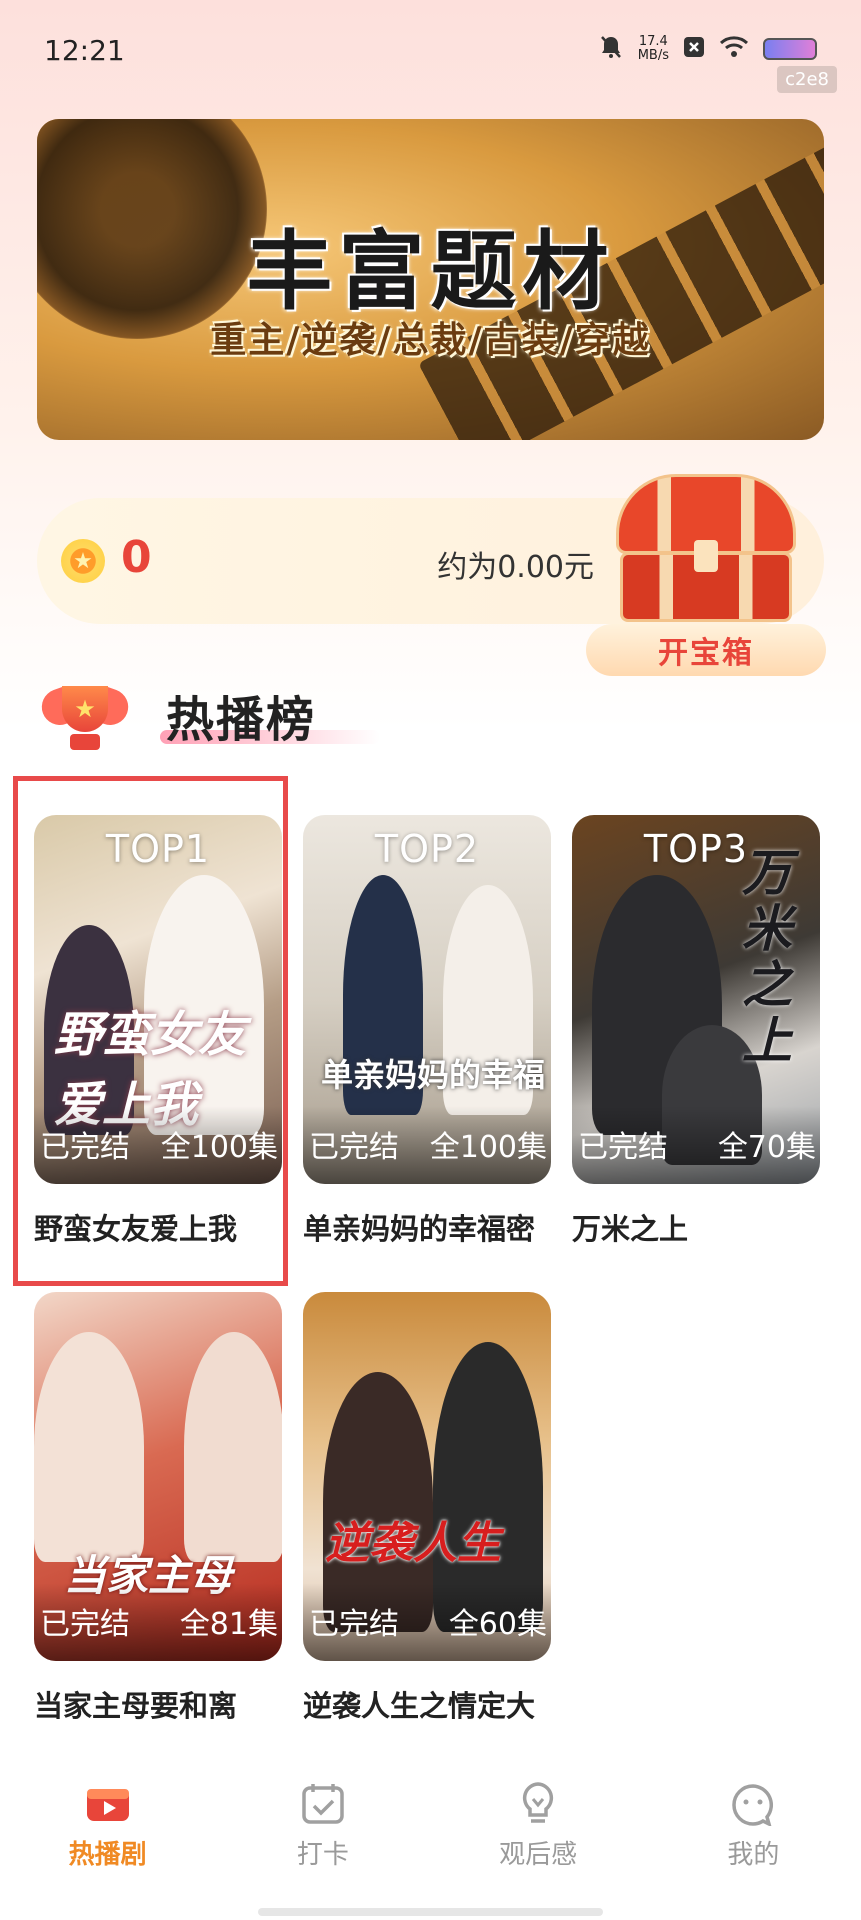 This screenshot has width=861, height=1920. What do you see at coordinates (515, 567) in the screenshot?
I see `coin-approx-value: 约为0.00元` at bounding box center [515, 567].